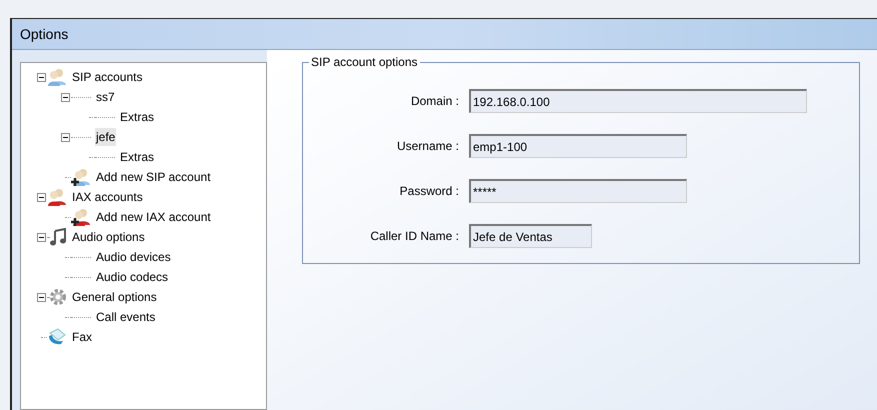 The image size is (877, 410). Describe the element at coordinates (414, 236) in the screenshot. I see `field-label: Caller ID Name :` at that location.